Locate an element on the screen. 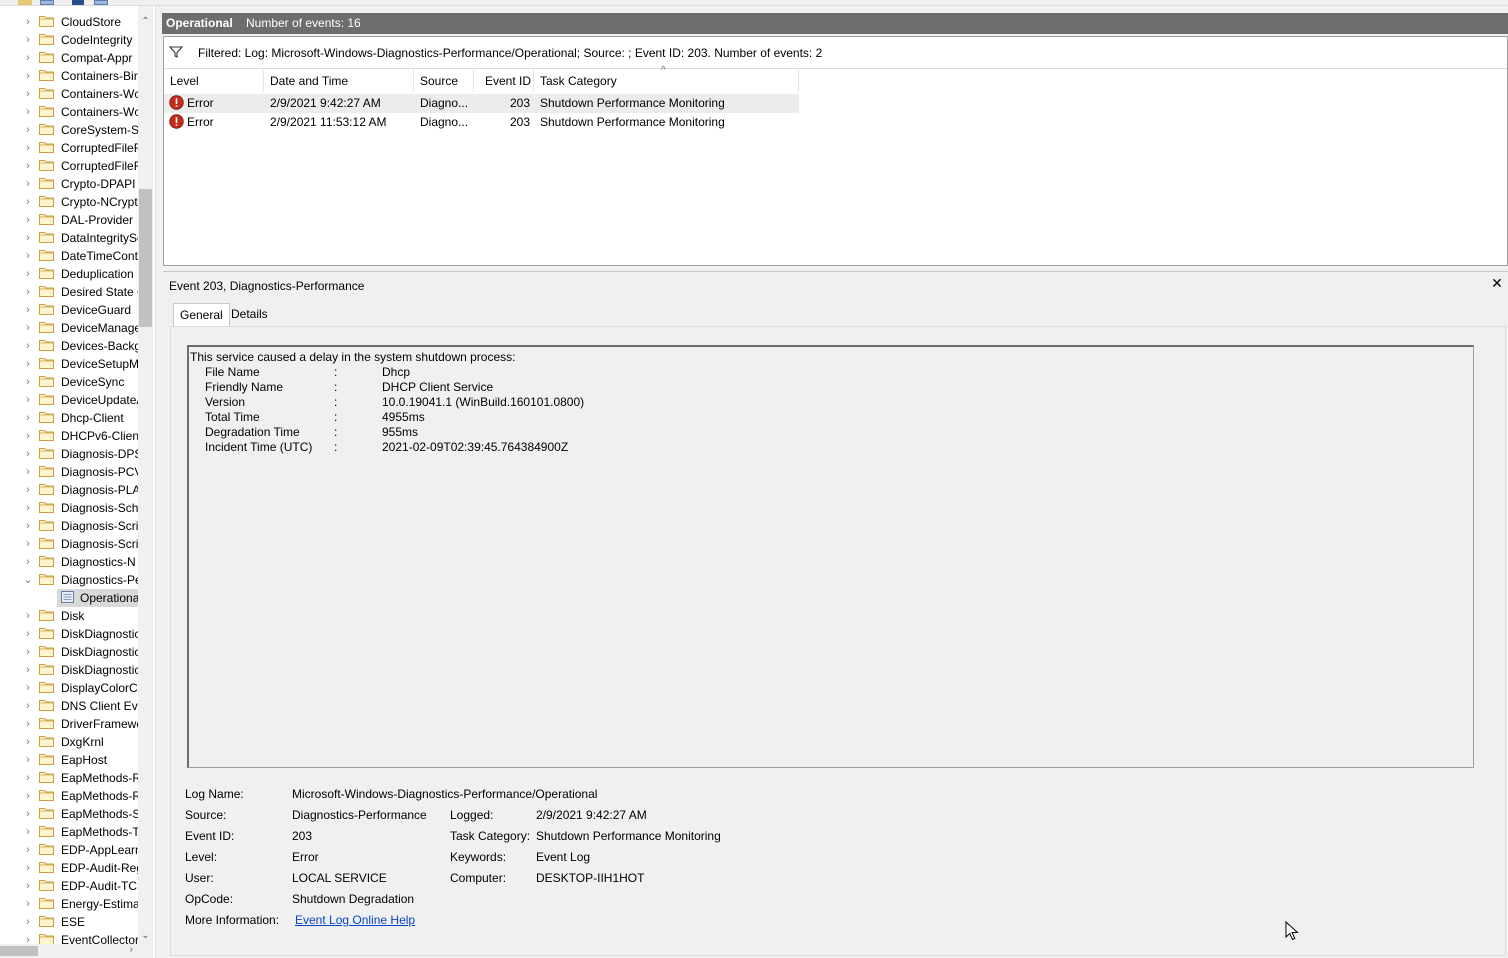 Image resolution: width=1508 pixels, height=958 pixels. tree-item: › DateTimeCont is located at coordinates (69, 256).